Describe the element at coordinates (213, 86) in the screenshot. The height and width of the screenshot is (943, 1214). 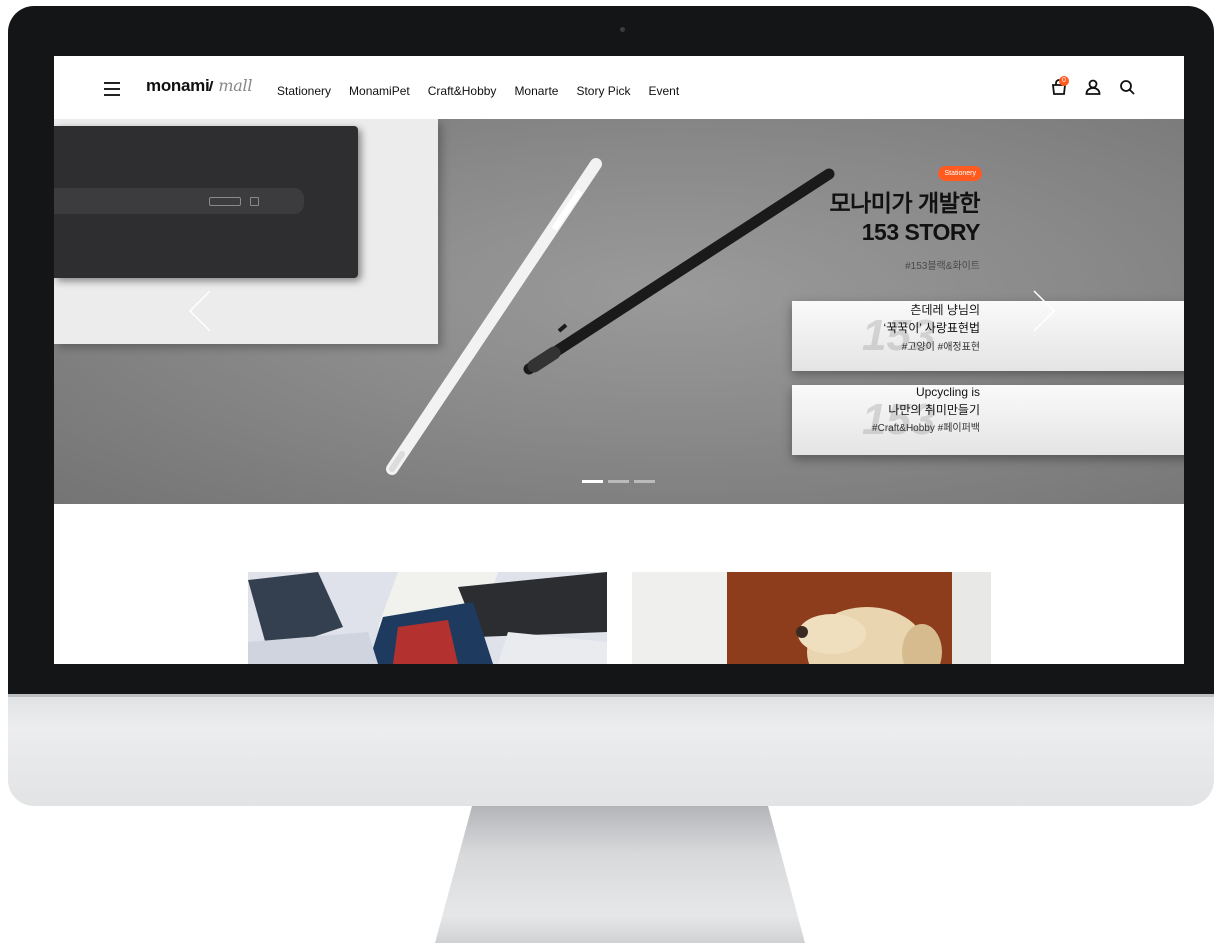
I see `logo-mark` at that location.